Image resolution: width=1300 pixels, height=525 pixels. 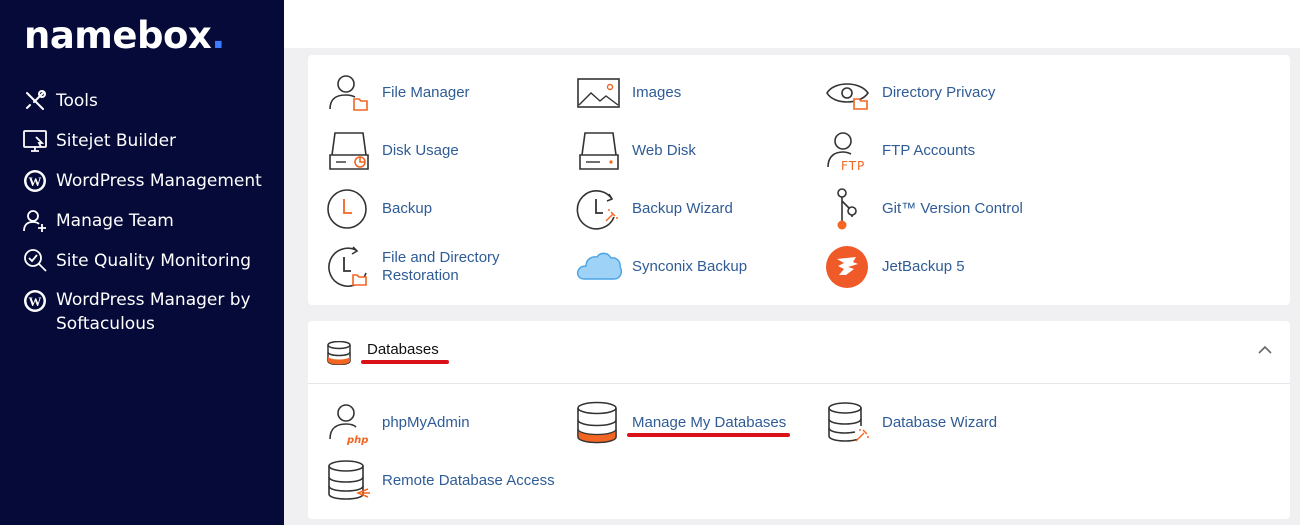 What do you see at coordinates (939, 92) in the screenshot?
I see `tool-label: Directory Privacy` at bounding box center [939, 92].